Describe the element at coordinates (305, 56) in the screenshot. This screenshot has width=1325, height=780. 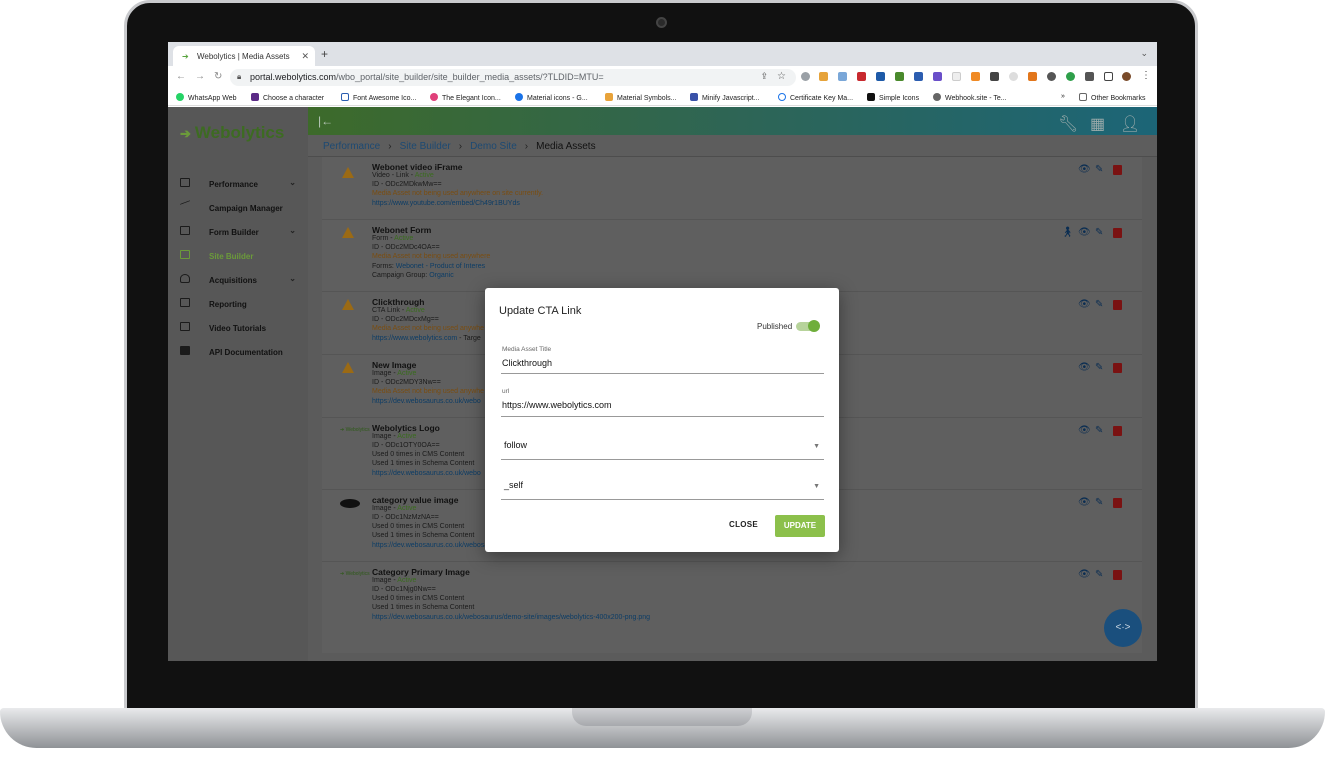
I see `close-tab-icon: ✕` at that location.